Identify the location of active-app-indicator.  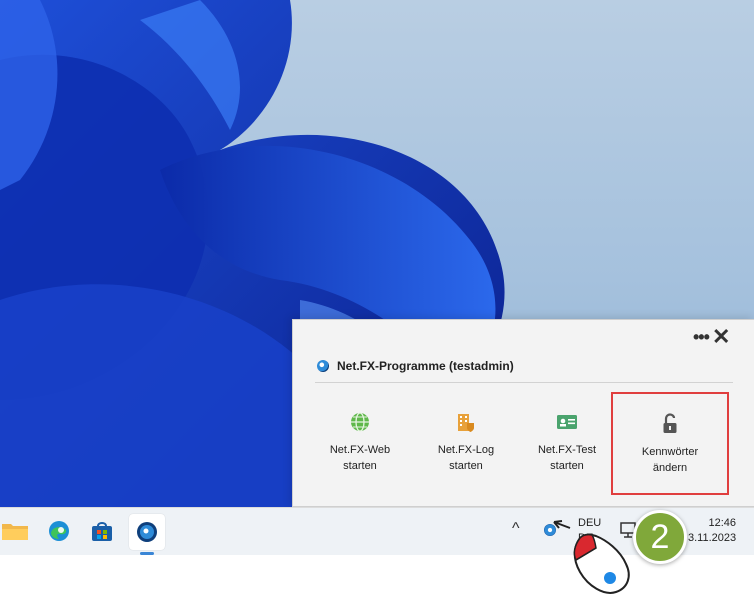
(147, 553).